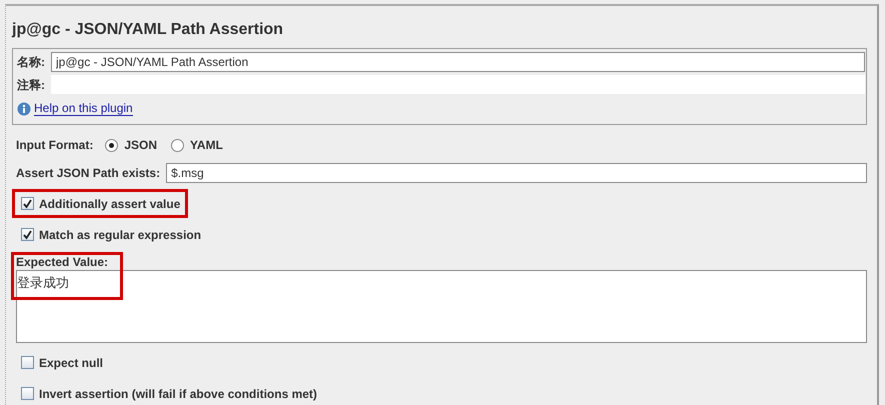  I want to click on name-field: jp@gc - JSON/YAML Path Assertion, so click(458, 62).